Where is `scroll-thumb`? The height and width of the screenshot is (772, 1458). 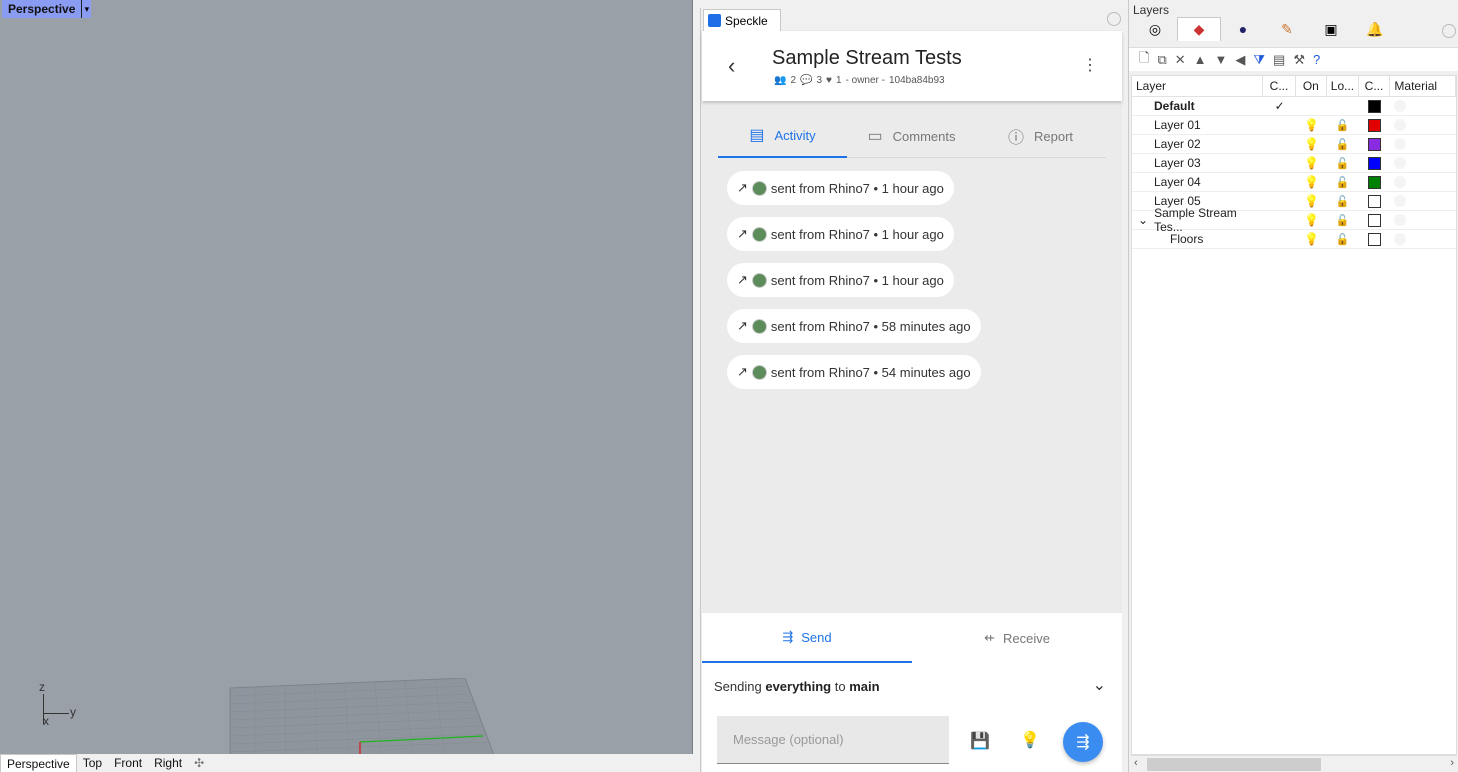 scroll-thumb is located at coordinates (1234, 764).